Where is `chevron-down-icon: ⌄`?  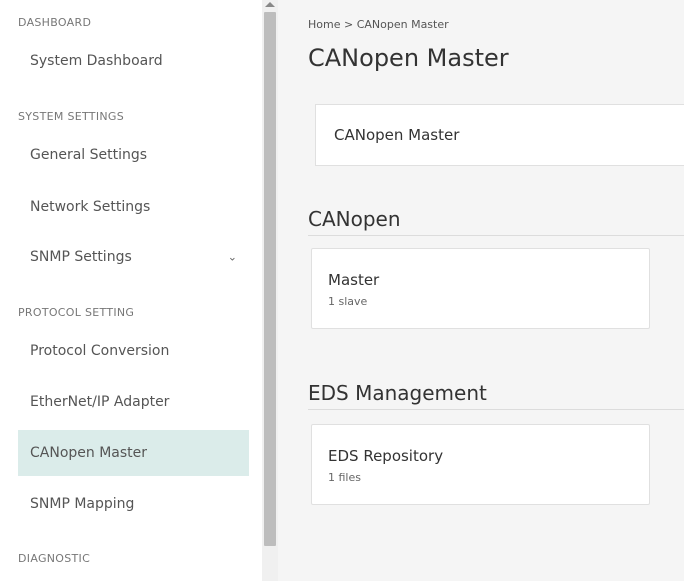
chevron-down-icon: ⌄ is located at coordinates (232, 257).